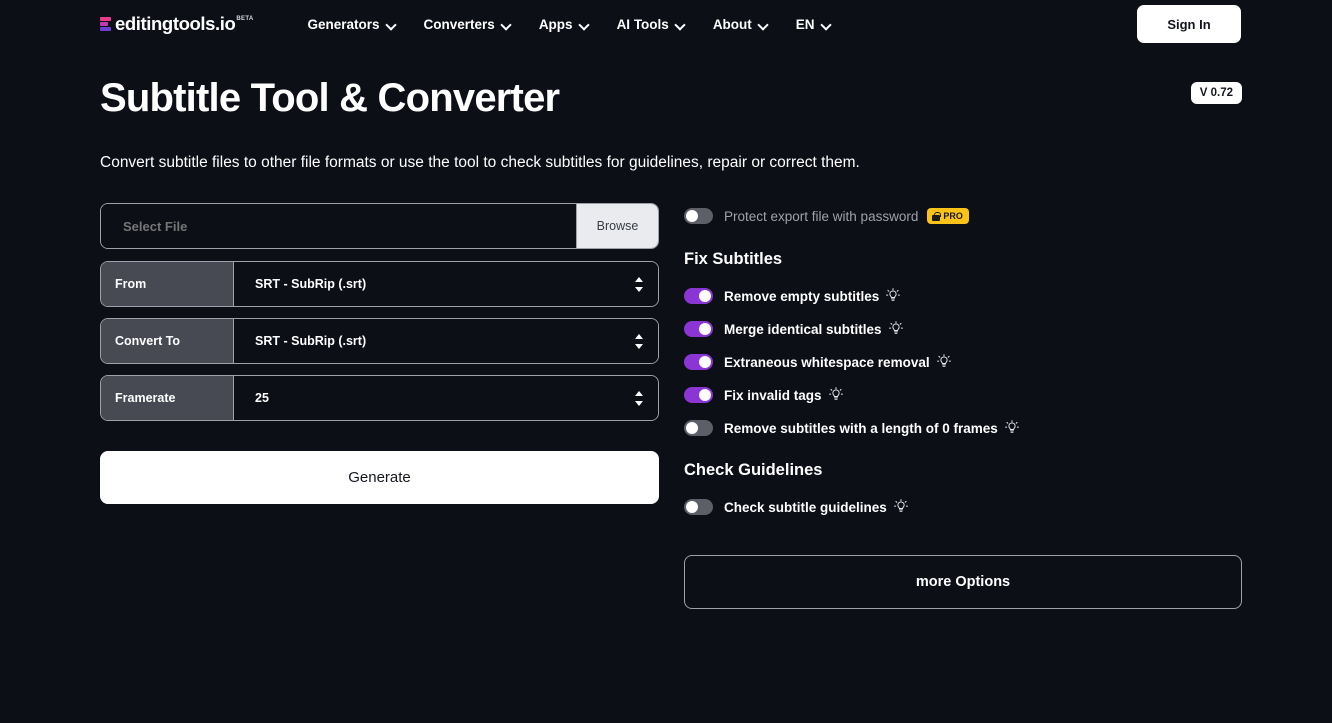 Image resolution: width=1332 pixels, height=723 pixels. Describe the element at coordinates (446, 284) in the screenshot. I see `from-format-select: SRT - SubRip (.srt)` at that location.